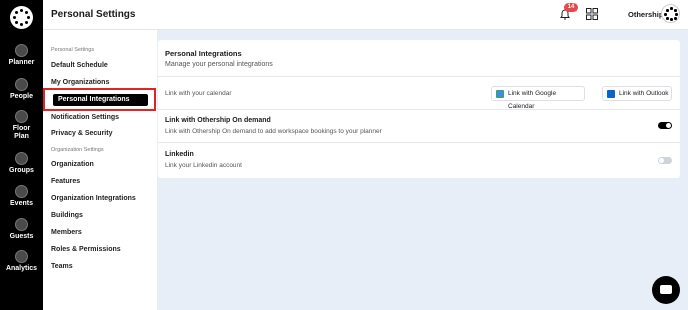 The height and width of the screenshot is (310, 688). What do you see at coordinates (419, 160) in the screenshot?
I see `linkedin-row: Linkedin Link your Linkedin account` at bounding box center [419, 160].